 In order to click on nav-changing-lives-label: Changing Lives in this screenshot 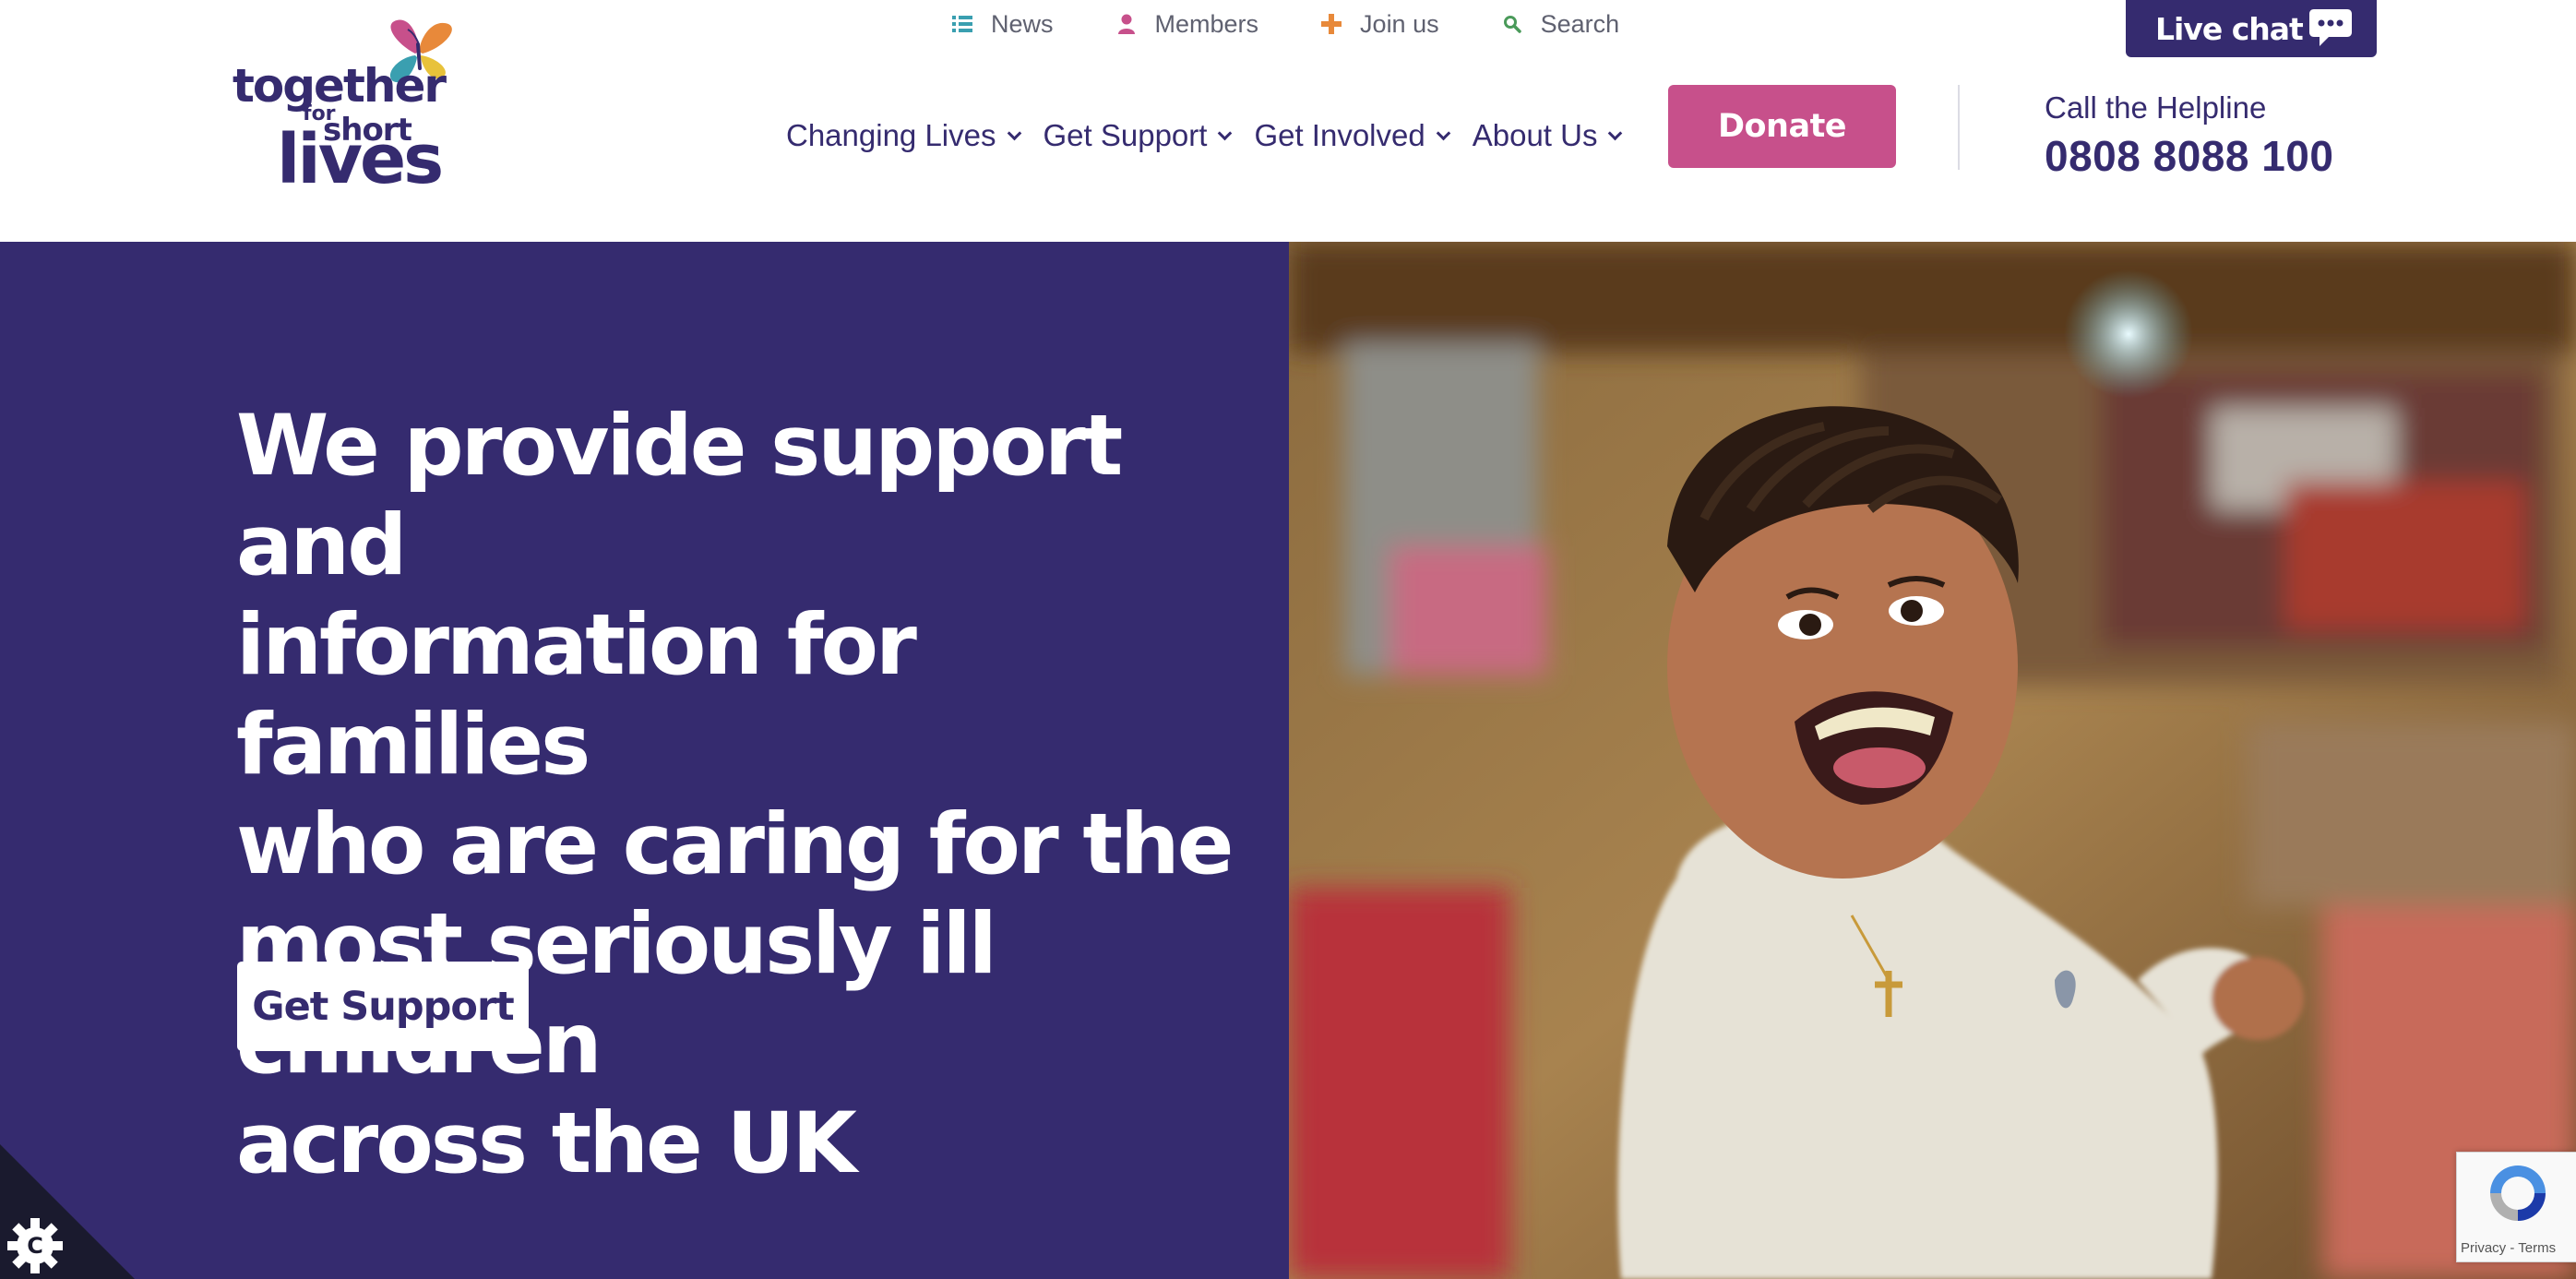, I will do `click(891, 135)`.